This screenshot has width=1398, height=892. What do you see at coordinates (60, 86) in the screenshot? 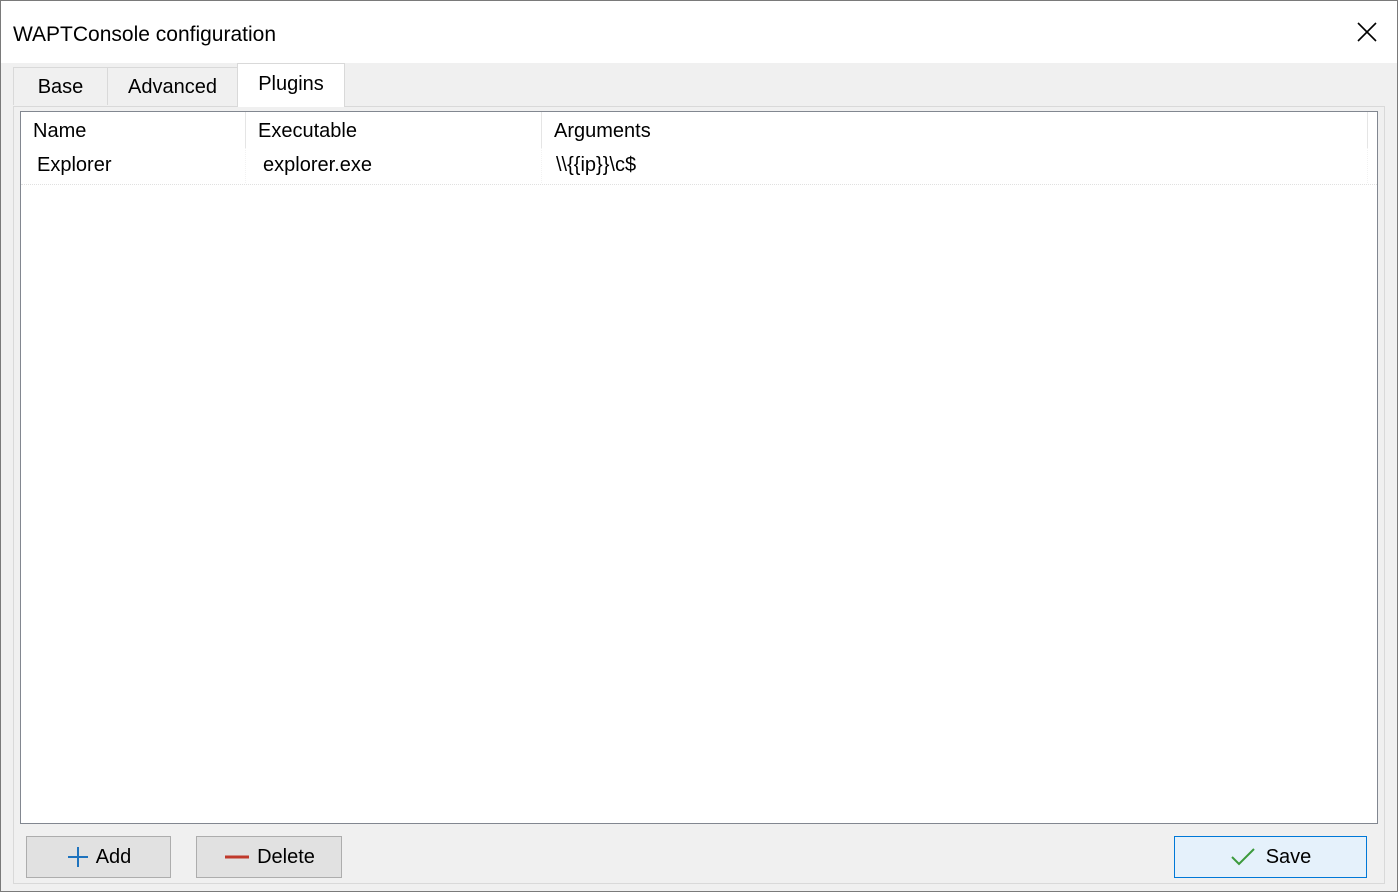
I see `tab-base: Base` at bounding box center [60, 86].